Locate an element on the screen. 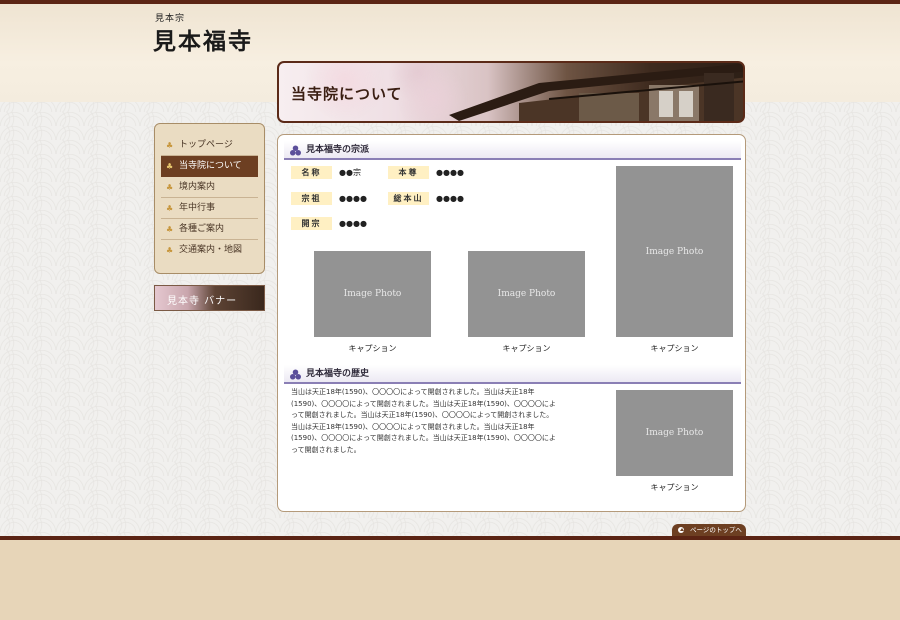  sidebar-item-events: ♣ 年中行事 is located at coordinates (209, 208).